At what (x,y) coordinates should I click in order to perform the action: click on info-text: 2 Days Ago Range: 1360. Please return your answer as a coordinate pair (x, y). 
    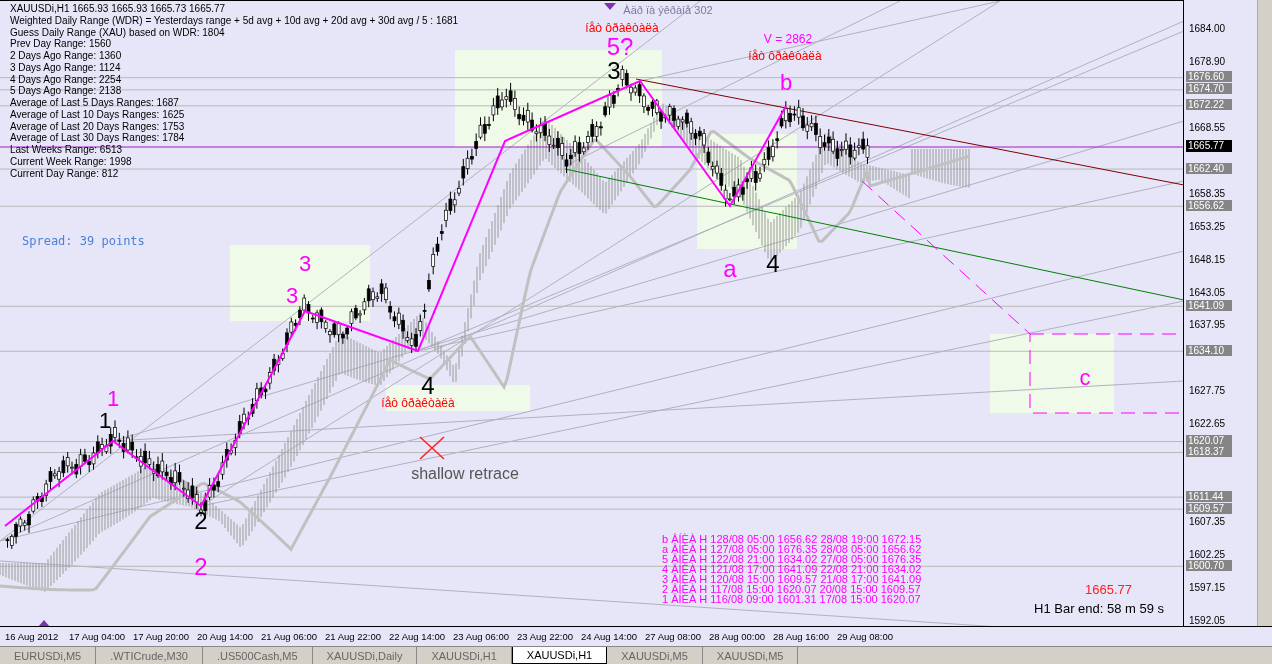
    Looking at the image, I should click on (66, 56).